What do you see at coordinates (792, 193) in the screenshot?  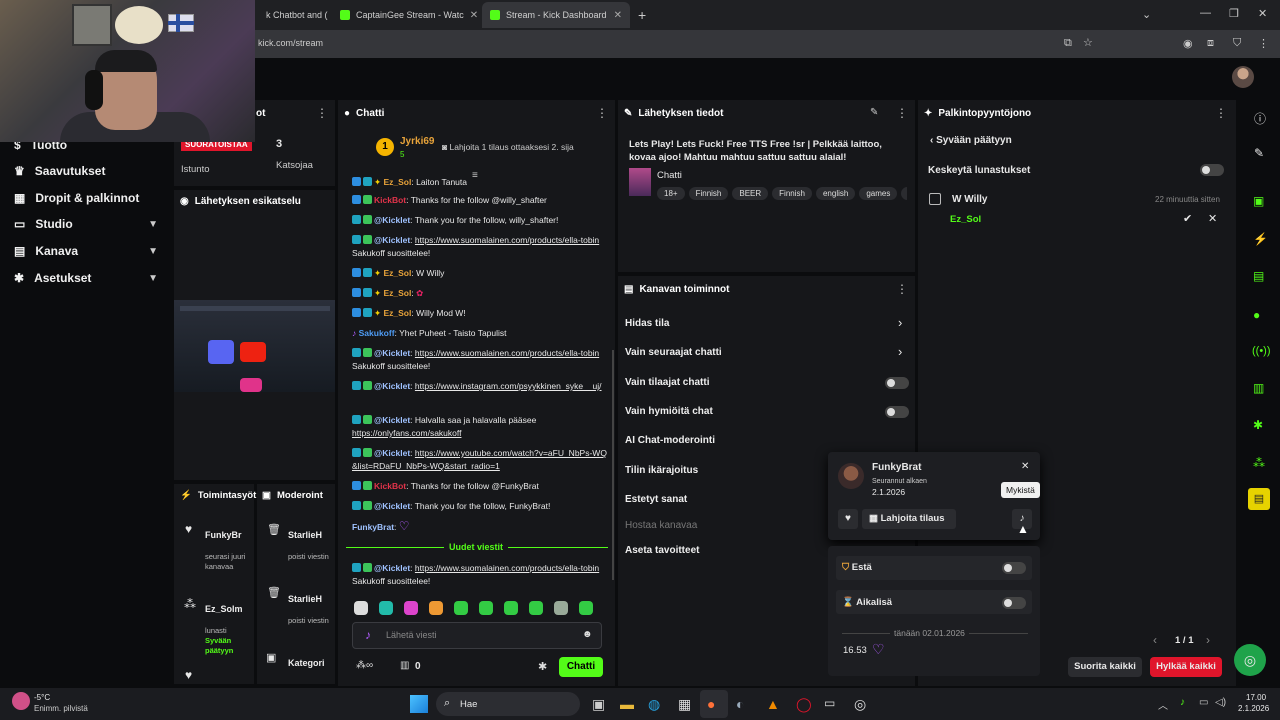 I see `tag-pill: Finnish` at bounding box center [792, 193].